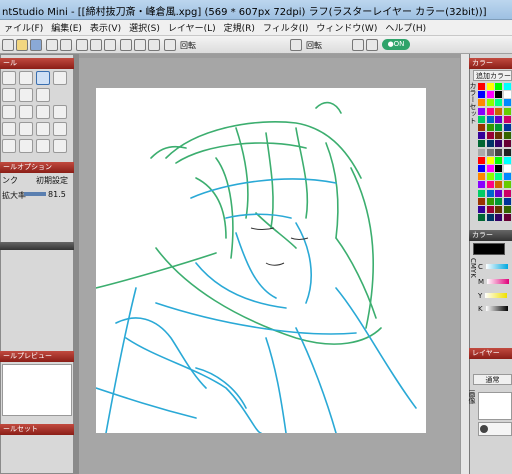 The height and width of the screenshot is (474, 512). I want to click on eye-icon, so click(484, 429).